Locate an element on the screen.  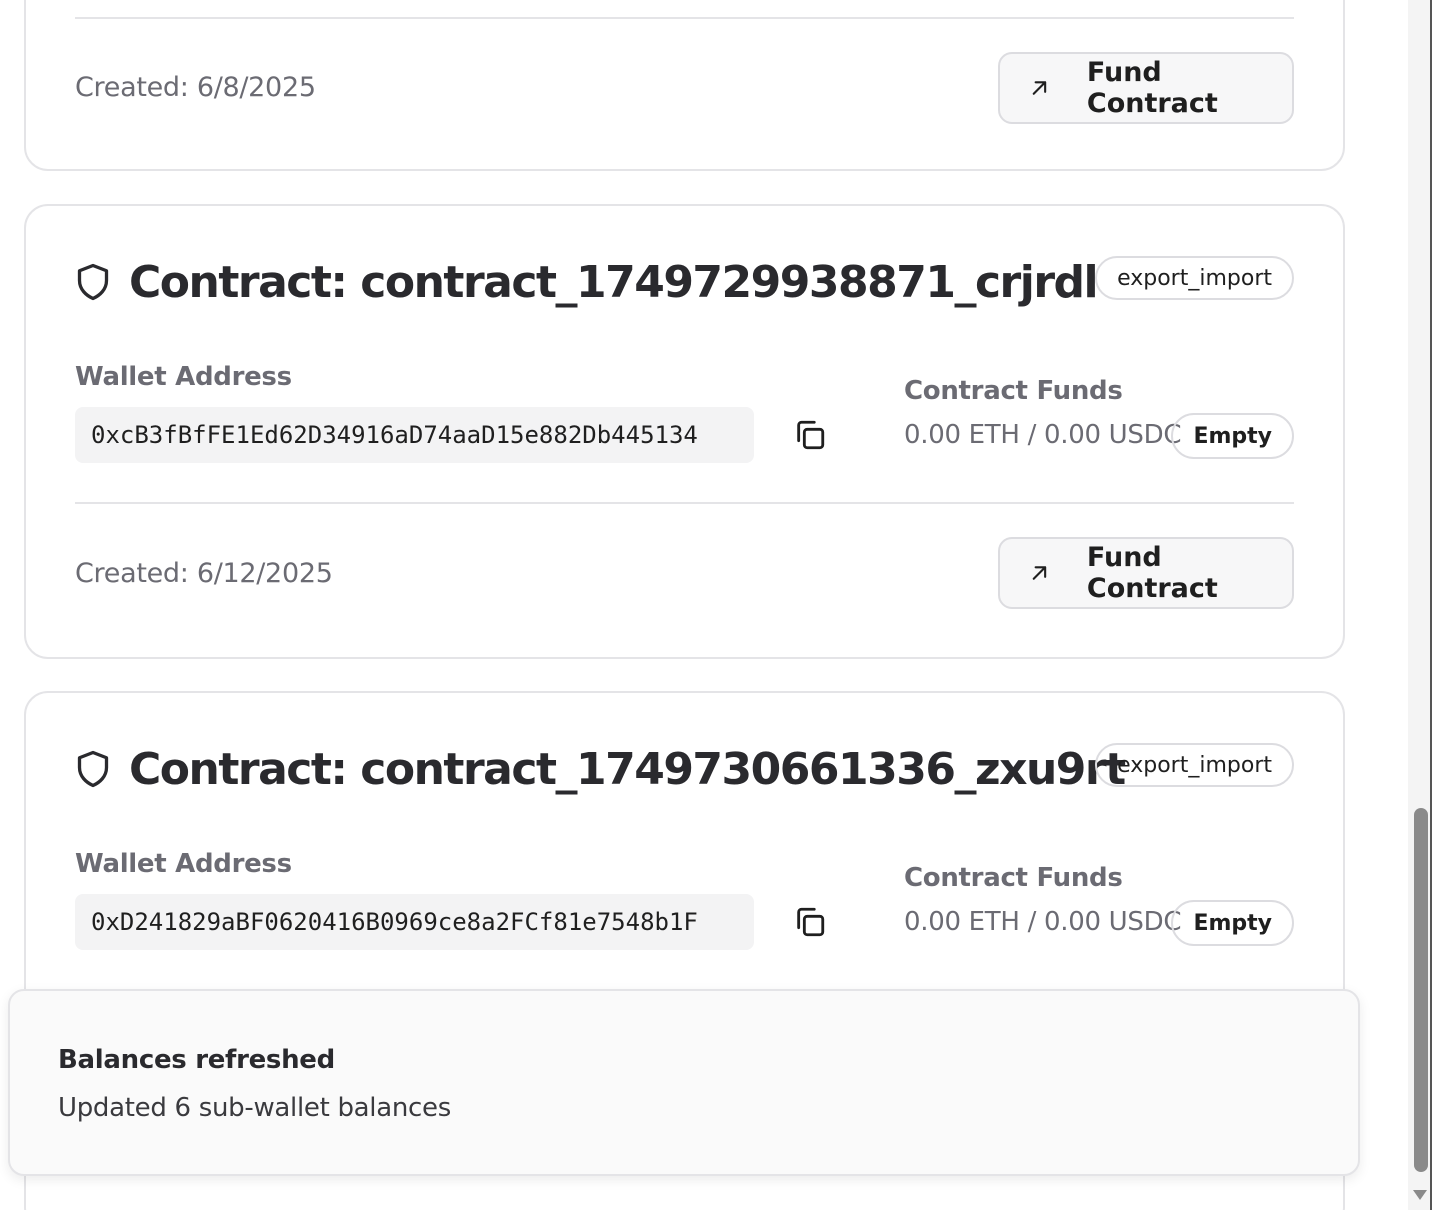
scrollbar-thumb is located at coordinates (1421, 990).